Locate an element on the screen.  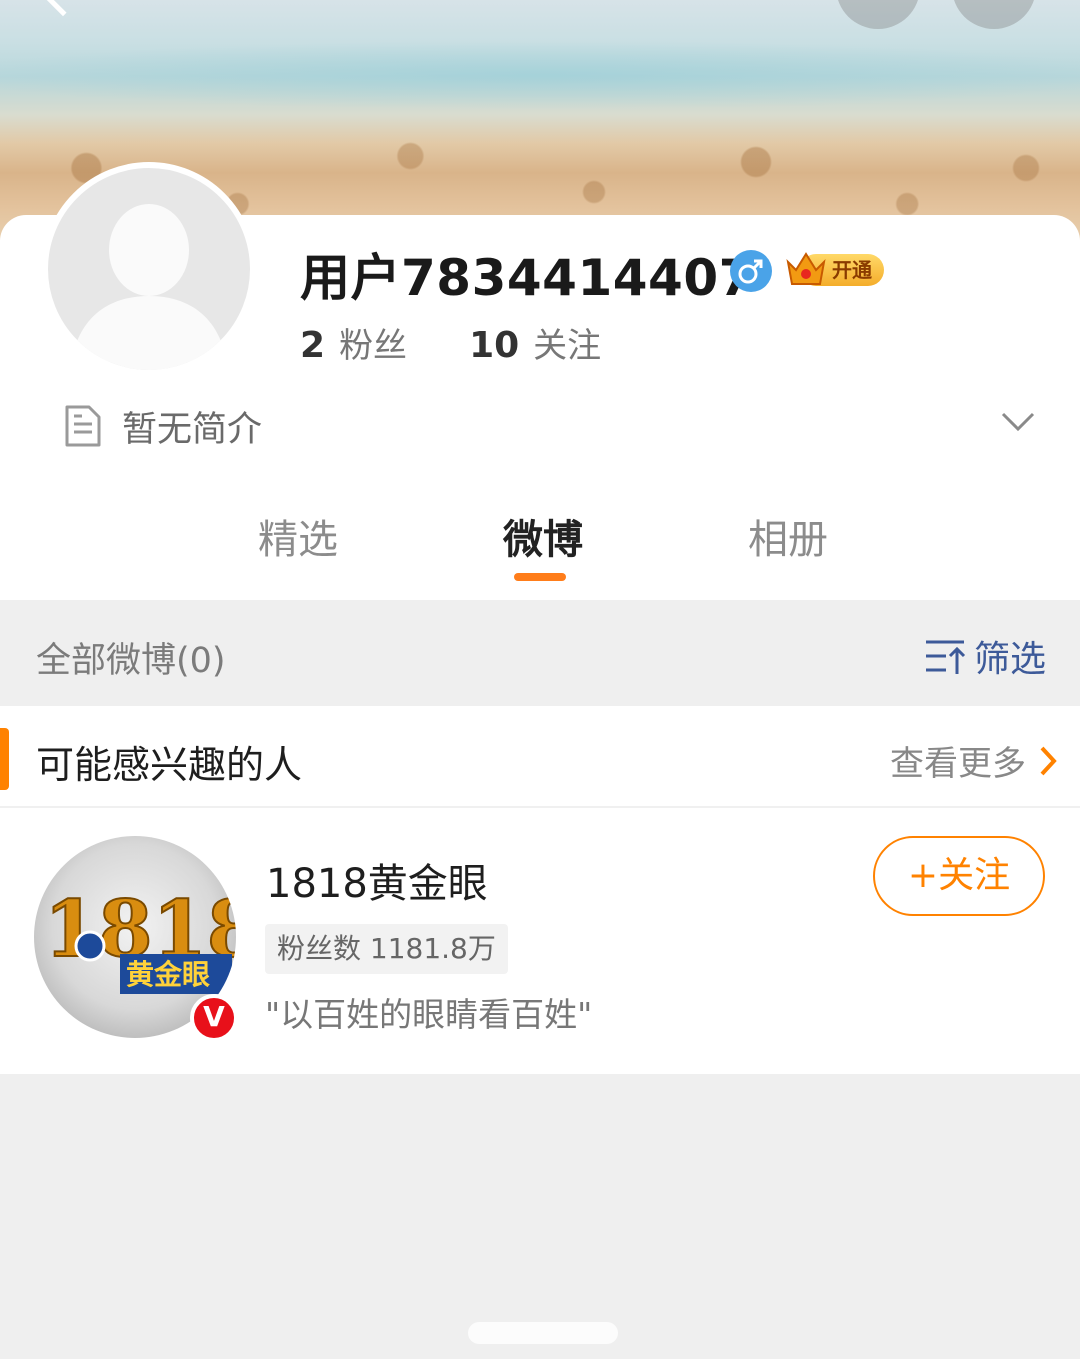
fans-count-tag: 粉丝数 1181.8万 is located at coordinates (386, 949).